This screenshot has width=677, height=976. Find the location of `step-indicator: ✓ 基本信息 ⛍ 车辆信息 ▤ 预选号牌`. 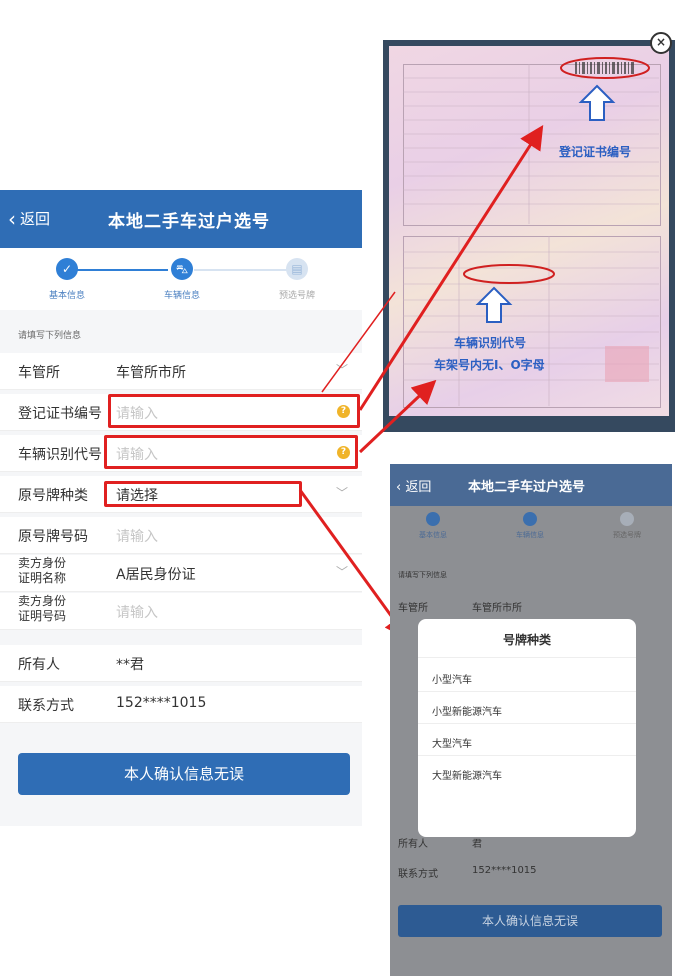

step-indicator: ✓ 基本信息 ⛍ 车辆信息 ▤ 预选号牌 is located at coordinates (181, 279).